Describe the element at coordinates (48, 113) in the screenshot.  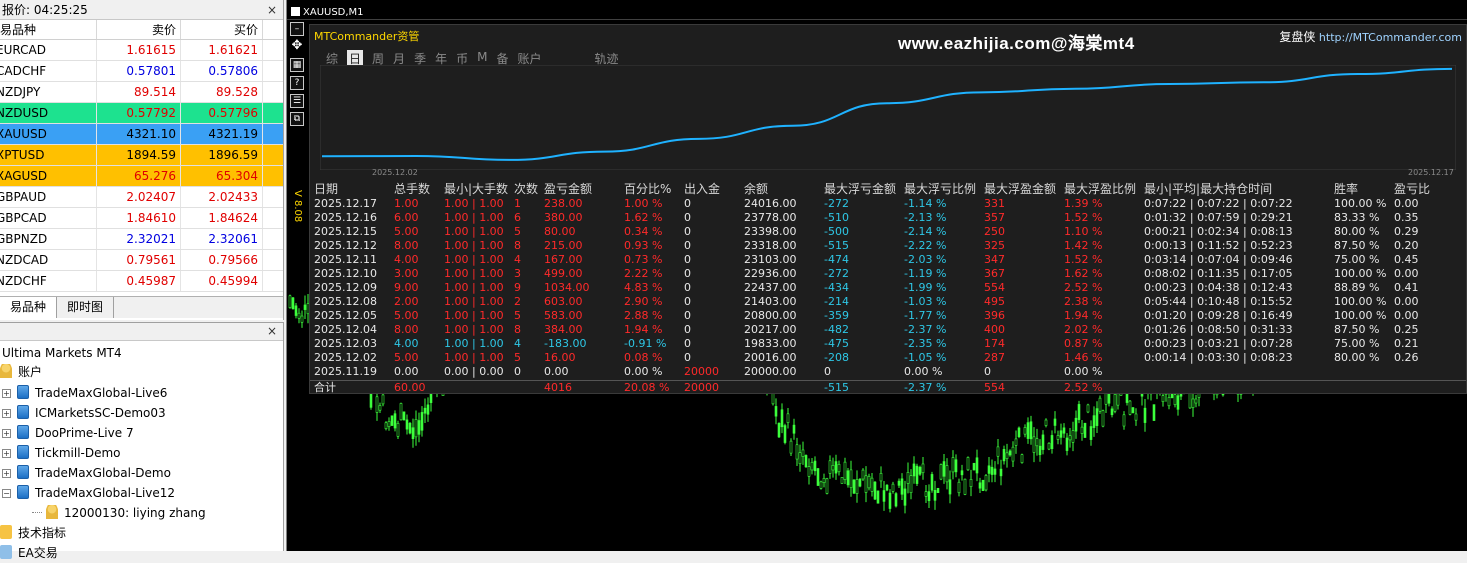
I see `market-watch-symbol: NZDUSD` at that location.